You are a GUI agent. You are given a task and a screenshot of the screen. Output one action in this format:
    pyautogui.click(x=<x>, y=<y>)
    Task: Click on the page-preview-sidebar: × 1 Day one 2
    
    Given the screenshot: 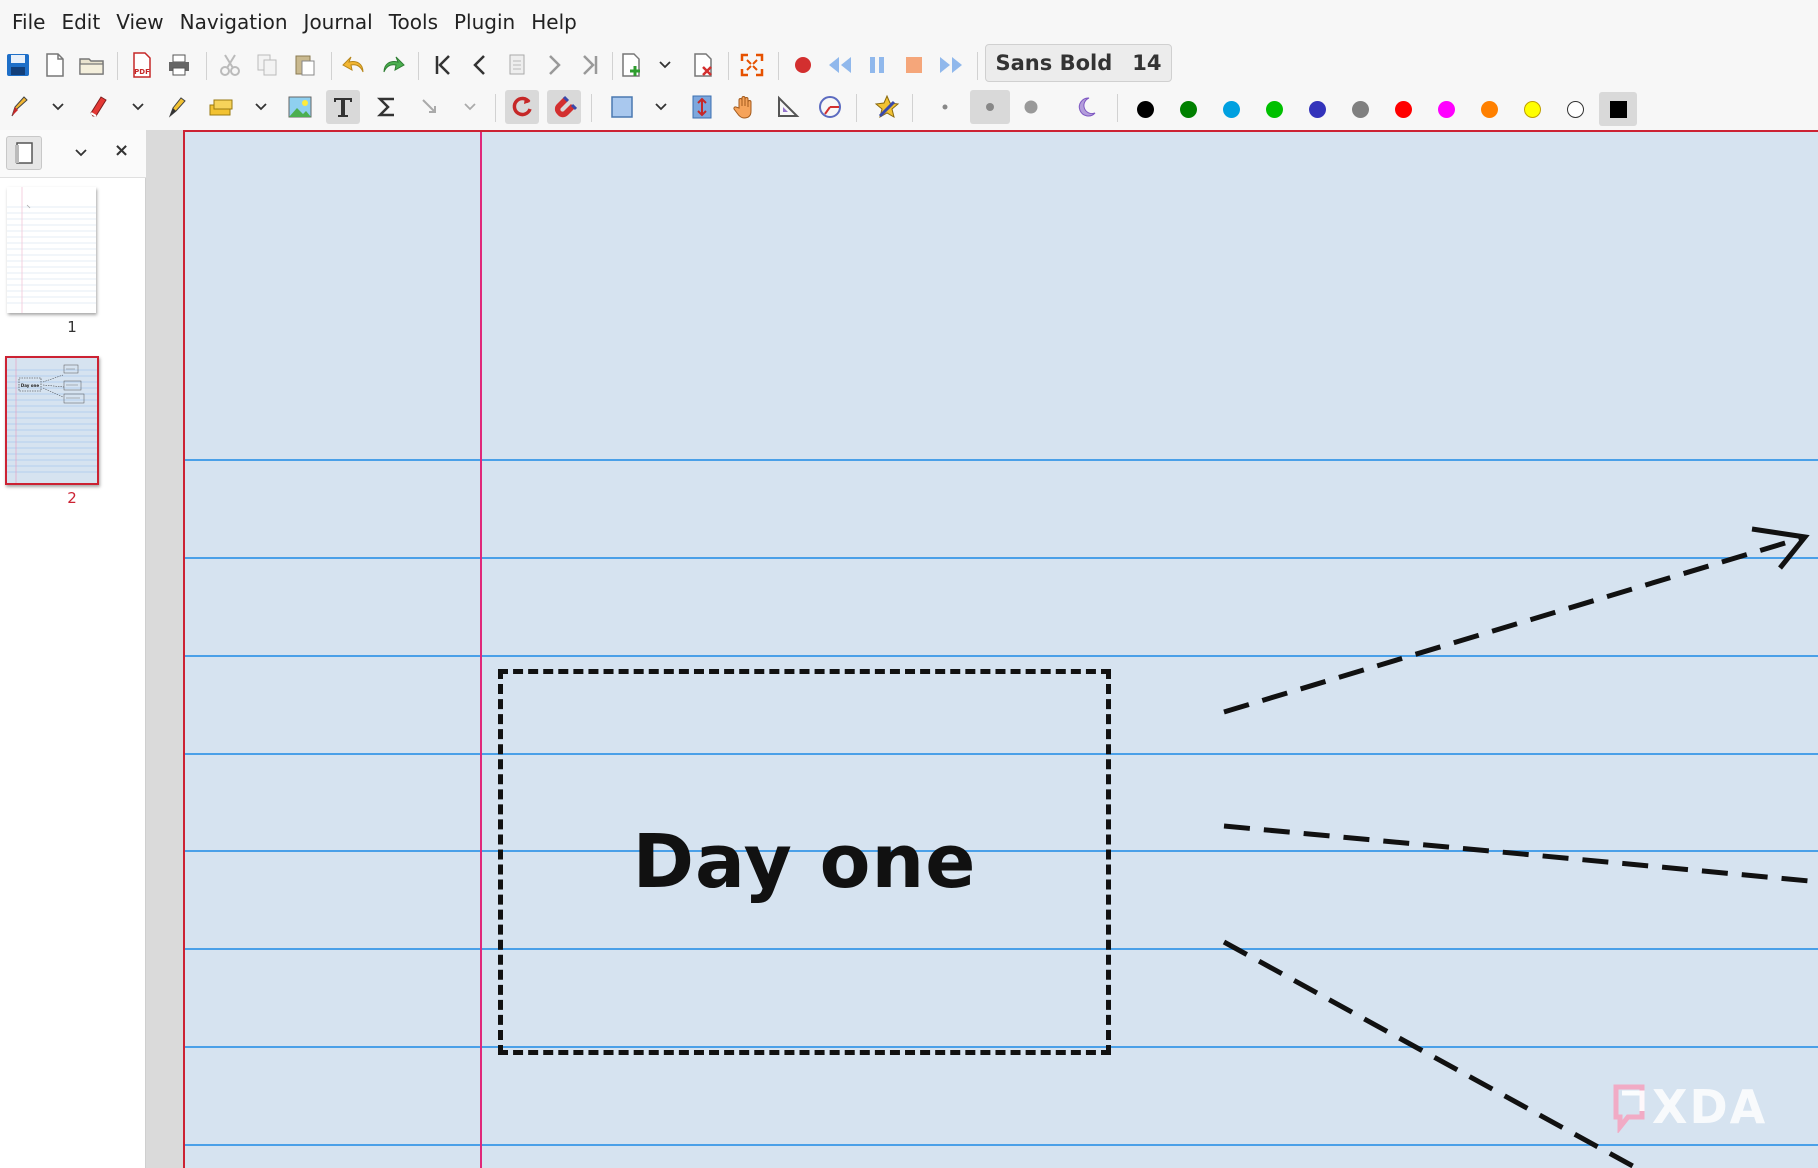 What is the action you would take?
    pyautogui.click(x=73, y=649)
    